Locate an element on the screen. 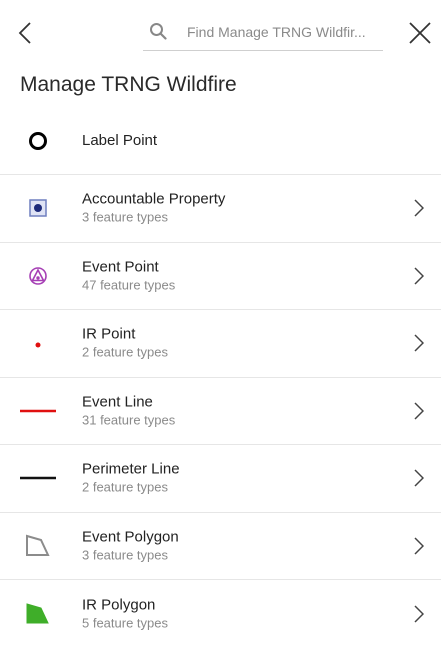 This screenshot has width=441, height=648. top-bar is located at coordinates (220, 30).